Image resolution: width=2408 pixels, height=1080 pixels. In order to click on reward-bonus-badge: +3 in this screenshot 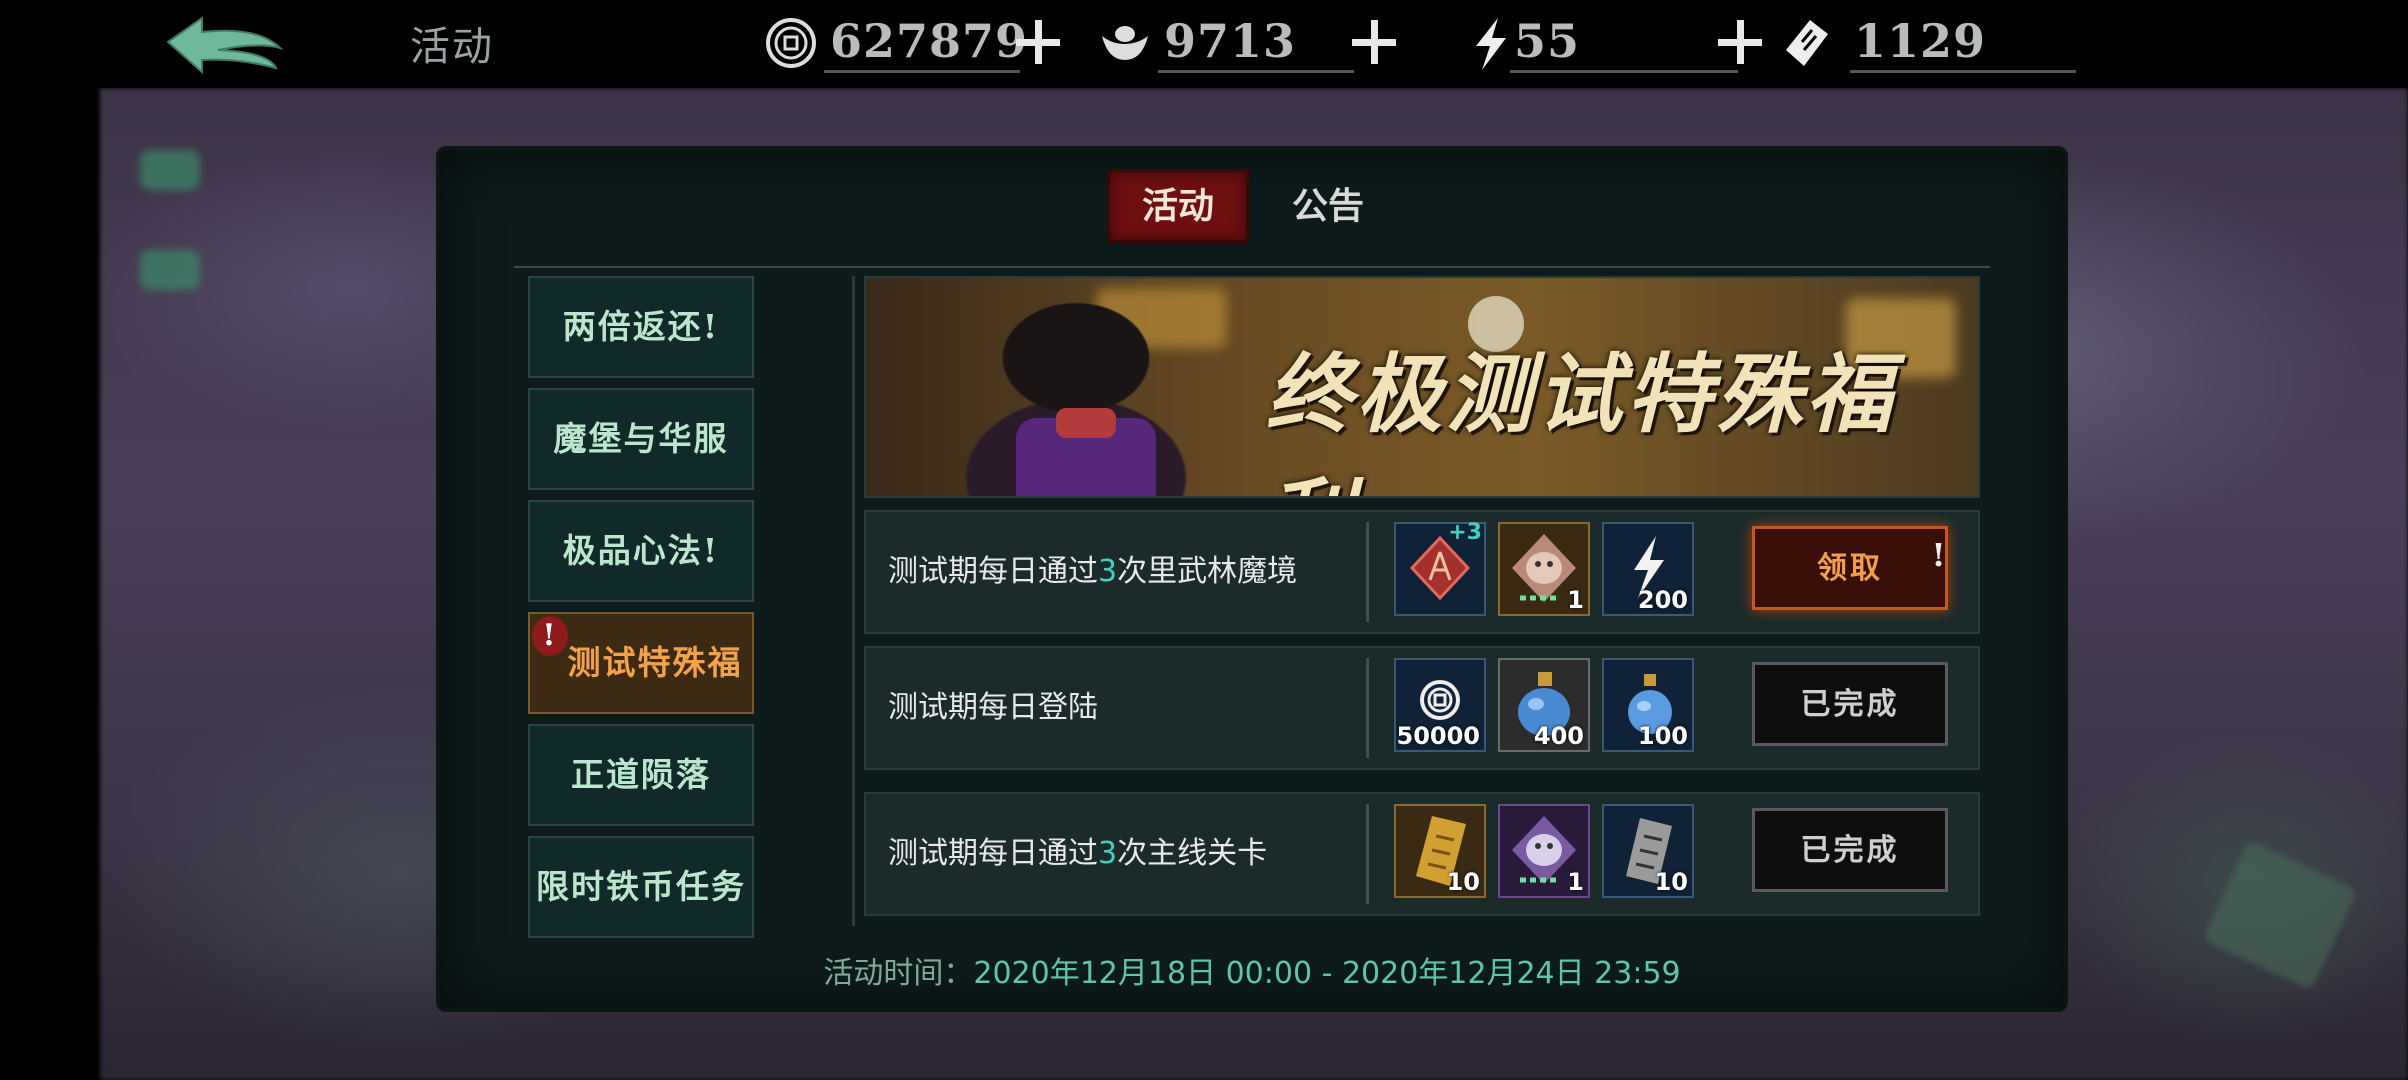, I will do `click(1465, 532)`.